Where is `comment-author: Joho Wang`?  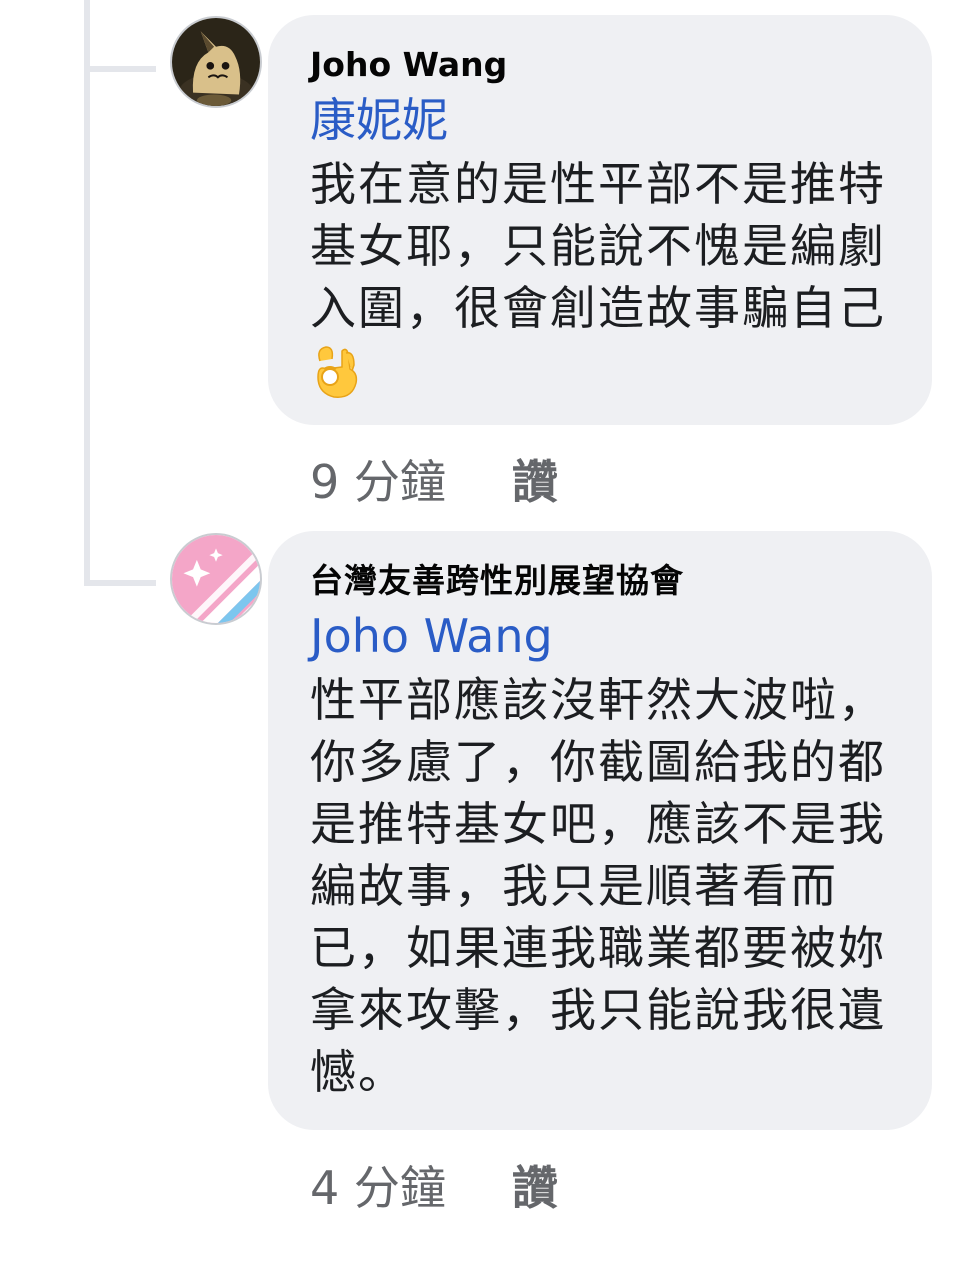
comment-author: Joho Wang is located at coordinates (603, 65).